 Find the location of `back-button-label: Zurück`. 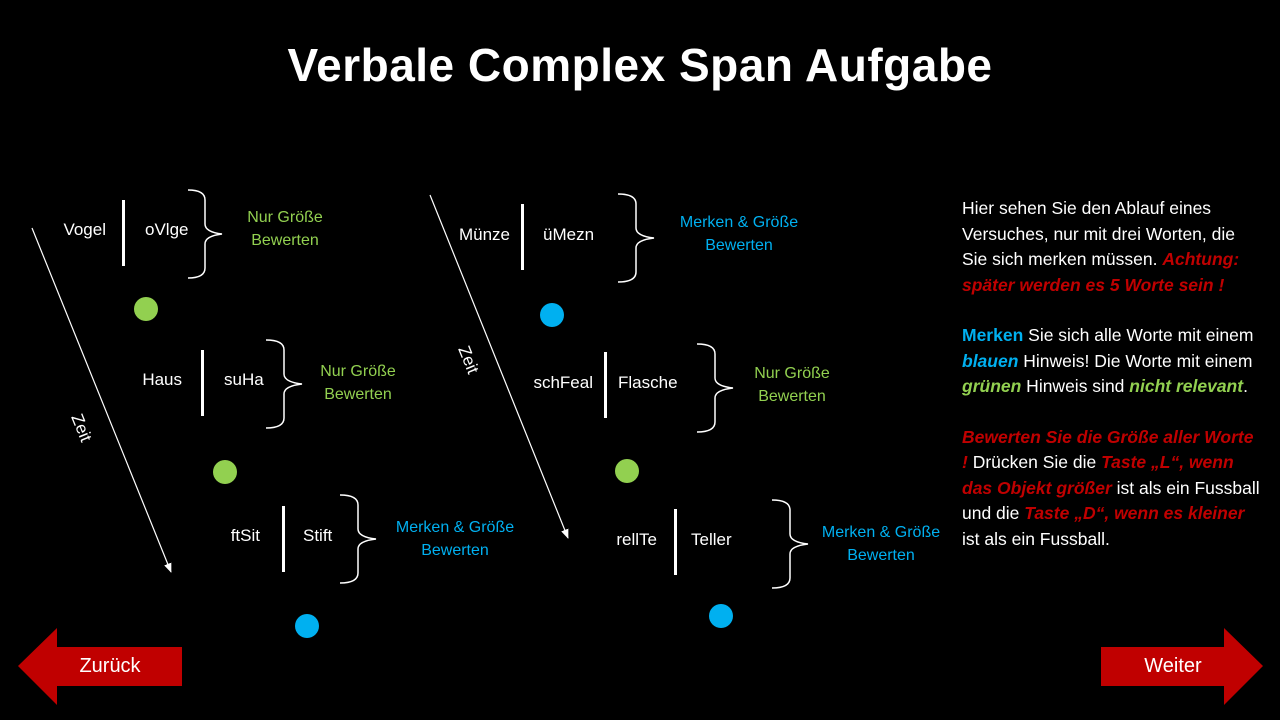

back-button-label: Zurück is located at coordinates (110, 666).